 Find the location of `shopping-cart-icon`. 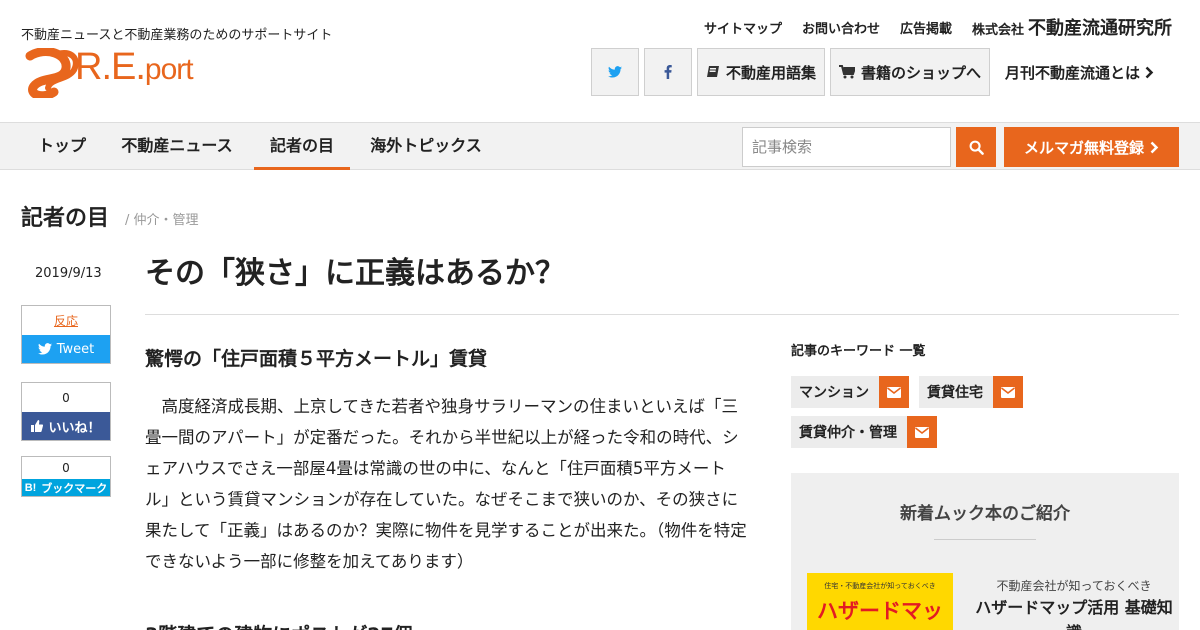

shopping-cart-icon is located at coordinates (847, 72).